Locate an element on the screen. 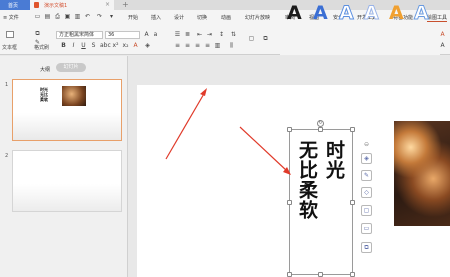 The image size is (450, 277). annotation-arrows is located at coordinates (228, 131).